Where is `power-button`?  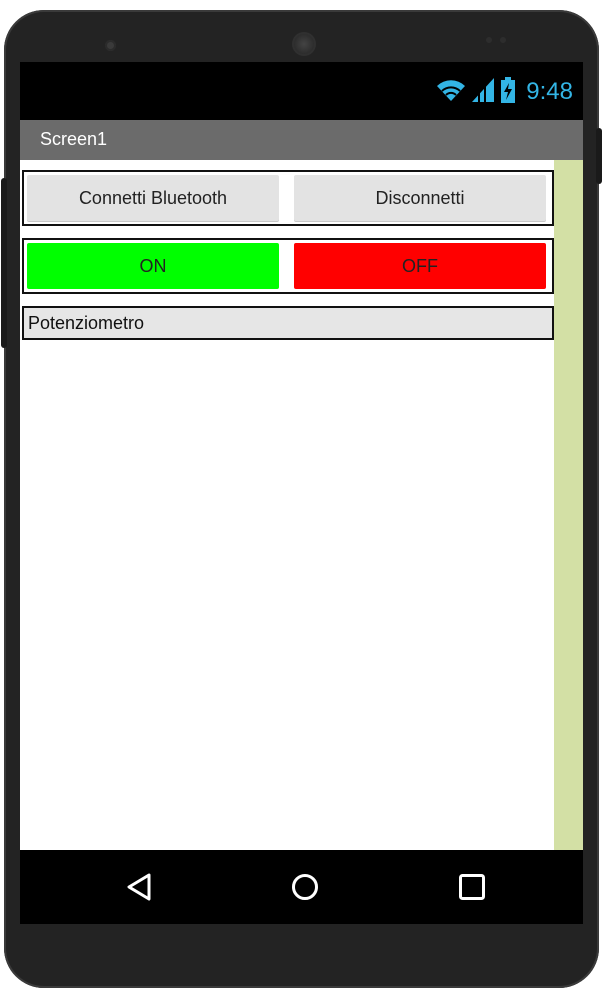 power-button is located at coordinates (599, 156).